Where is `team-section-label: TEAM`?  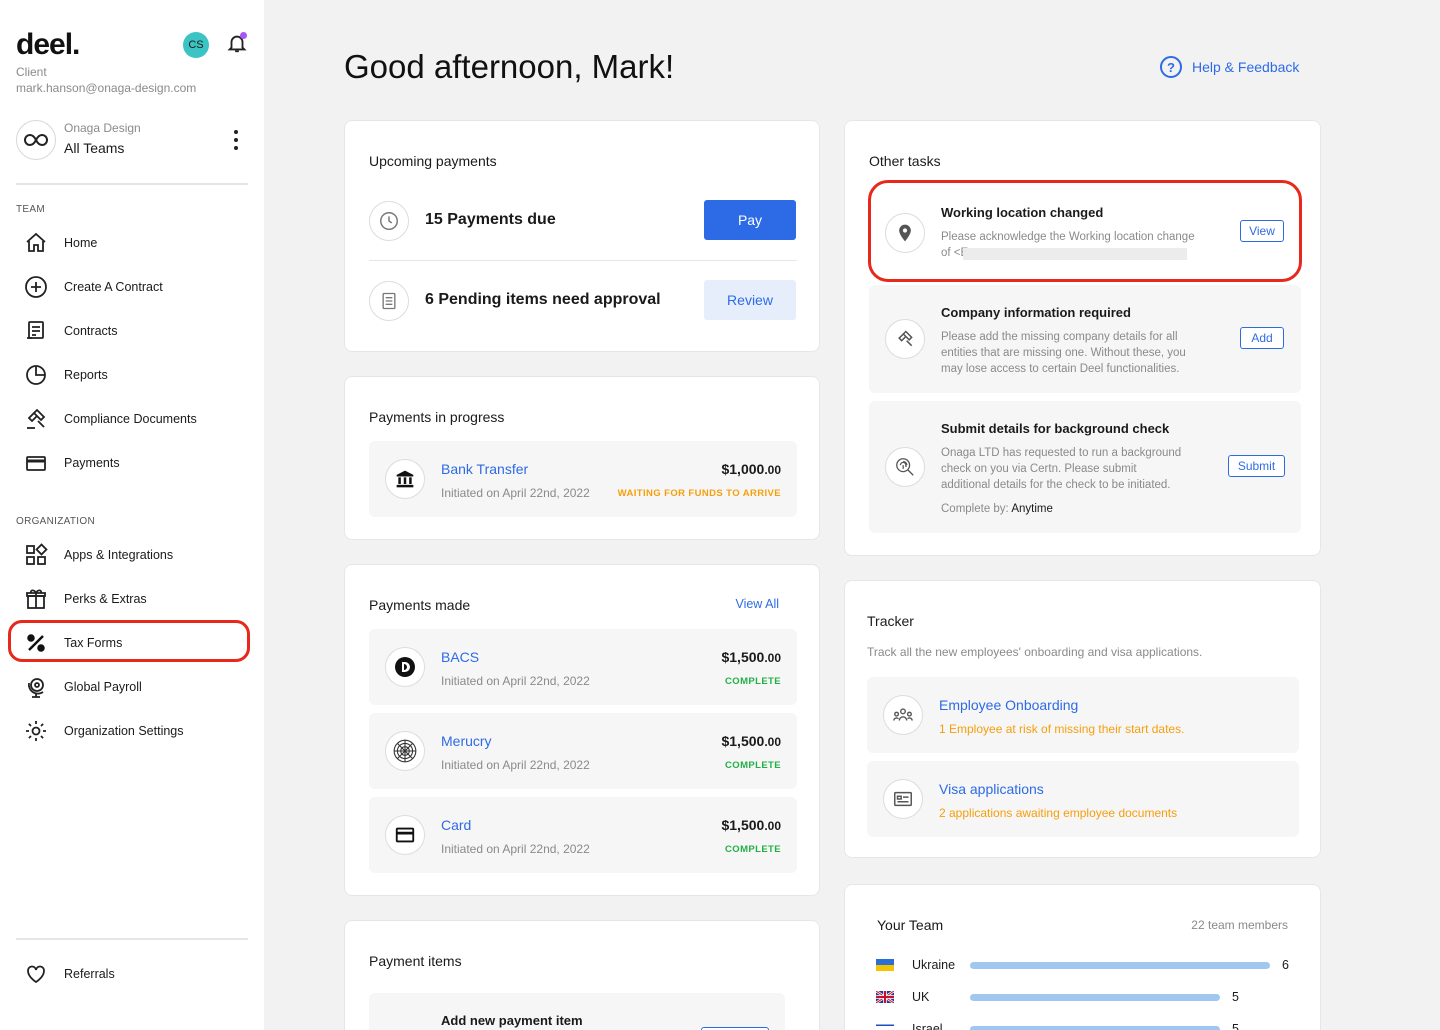
team-section-label: TEAM is located at coordinates (30, 209).